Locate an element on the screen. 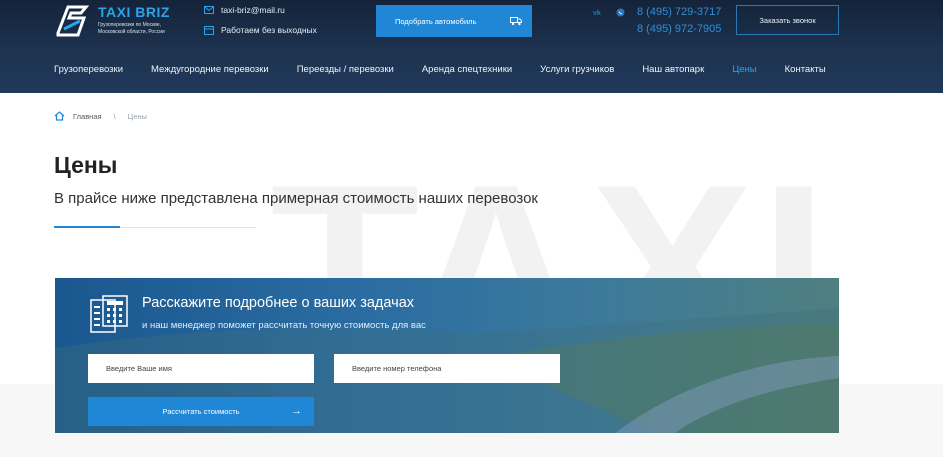  callback-label: Заказать звонок is located at coordinates (787, 20).